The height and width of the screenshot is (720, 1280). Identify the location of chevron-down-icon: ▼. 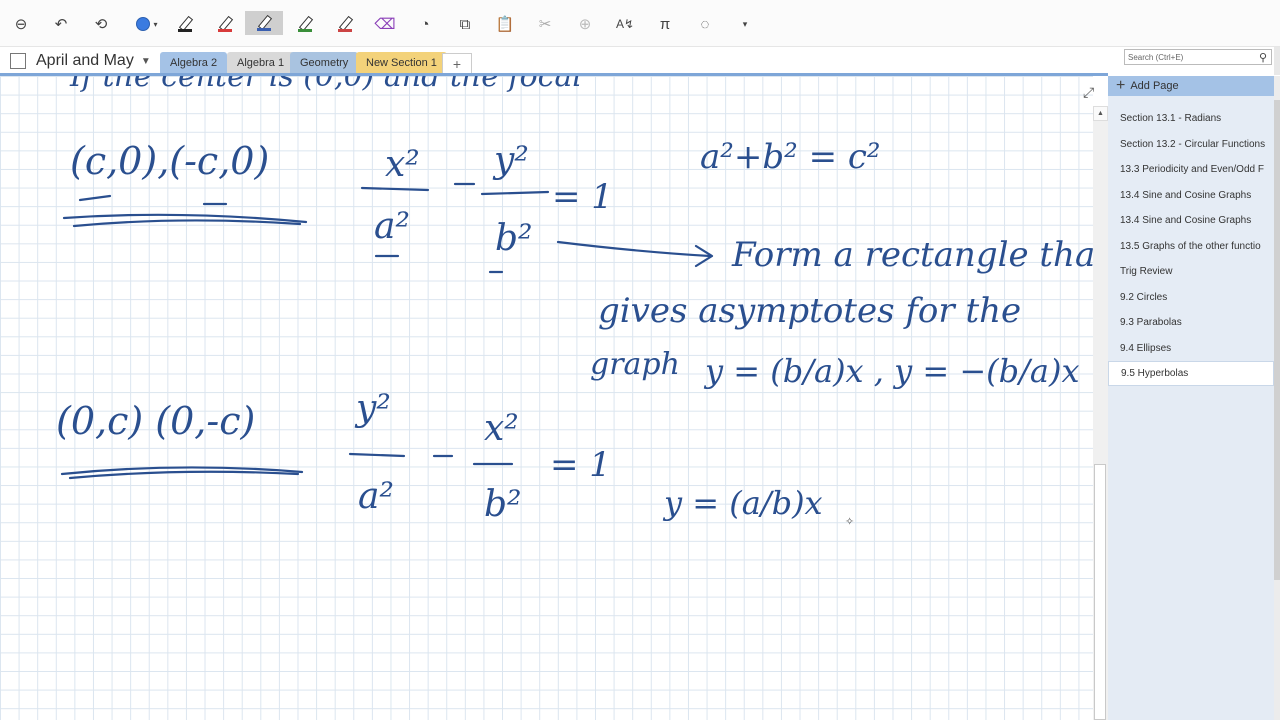
(145, 61).